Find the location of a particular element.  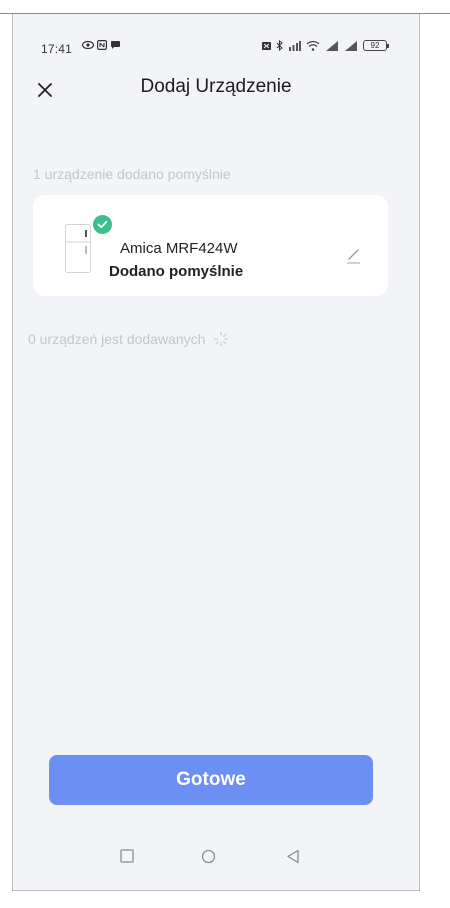

android-nav-bar is located at coordinates (216, 860).